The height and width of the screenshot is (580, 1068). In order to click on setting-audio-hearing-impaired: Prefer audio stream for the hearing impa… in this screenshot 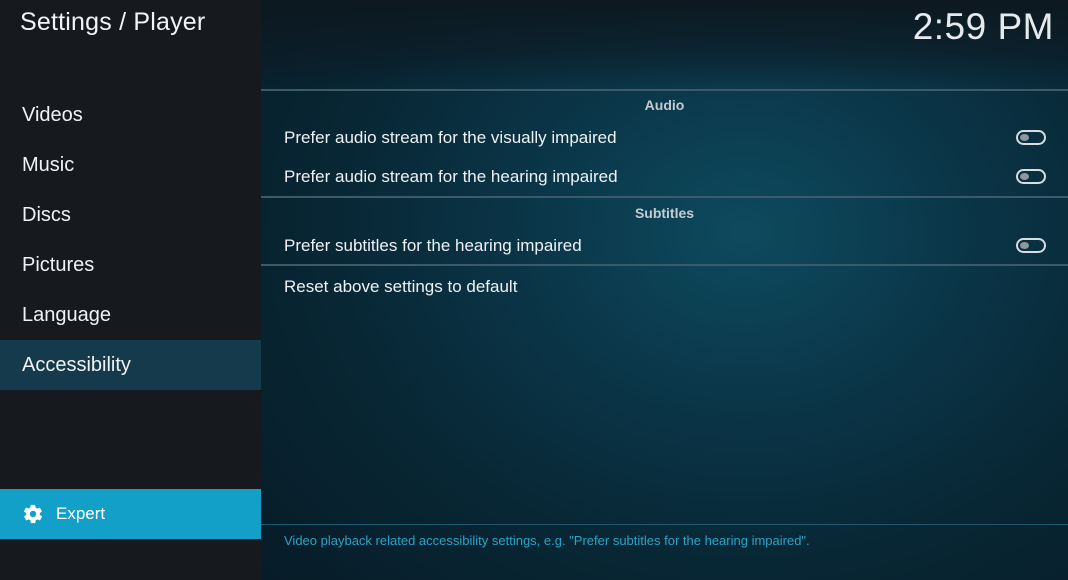, I will do `click(664, 177)`.